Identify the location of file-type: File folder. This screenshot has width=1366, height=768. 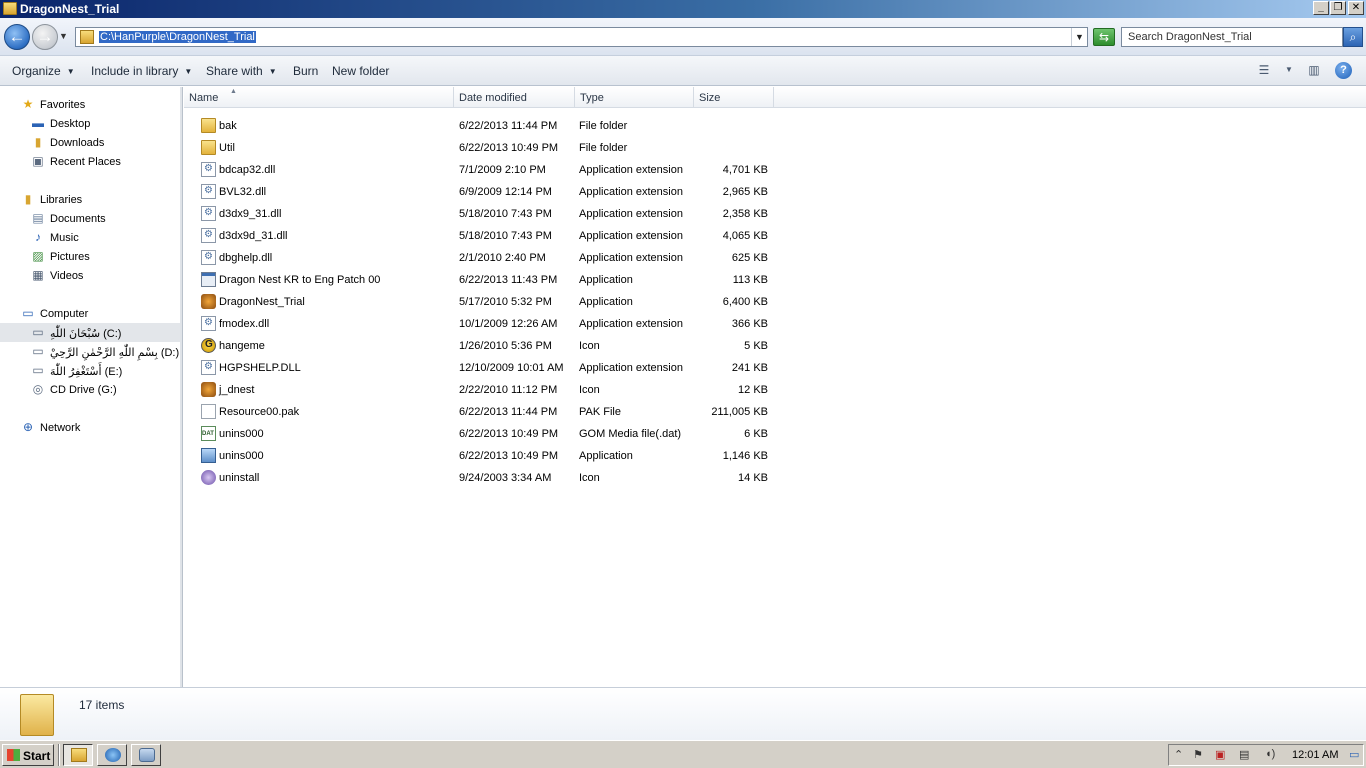
(603, 126).